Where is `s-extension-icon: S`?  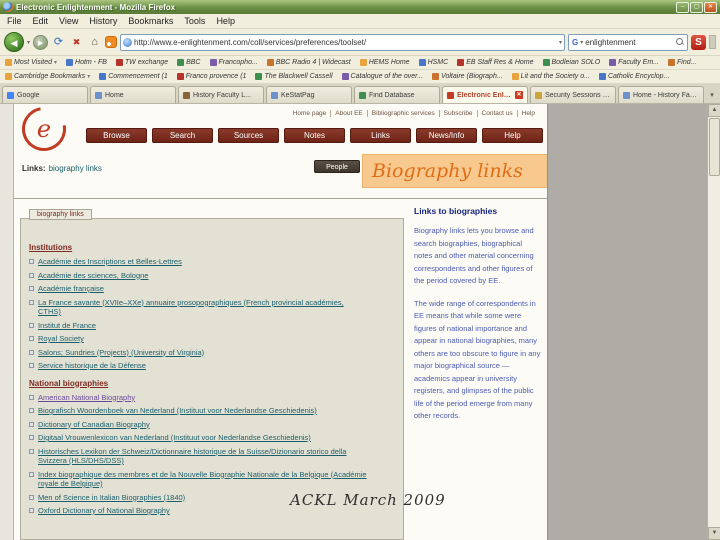 s-extension-icon: S is located at coordinates (698, 42).